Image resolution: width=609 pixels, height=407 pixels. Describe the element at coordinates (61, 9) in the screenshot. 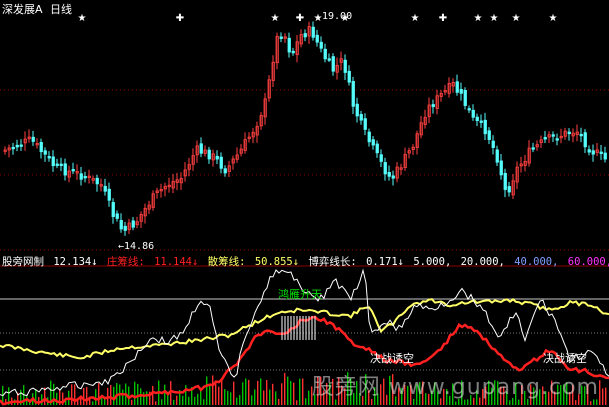

I see `period-label: 日线` at that location.